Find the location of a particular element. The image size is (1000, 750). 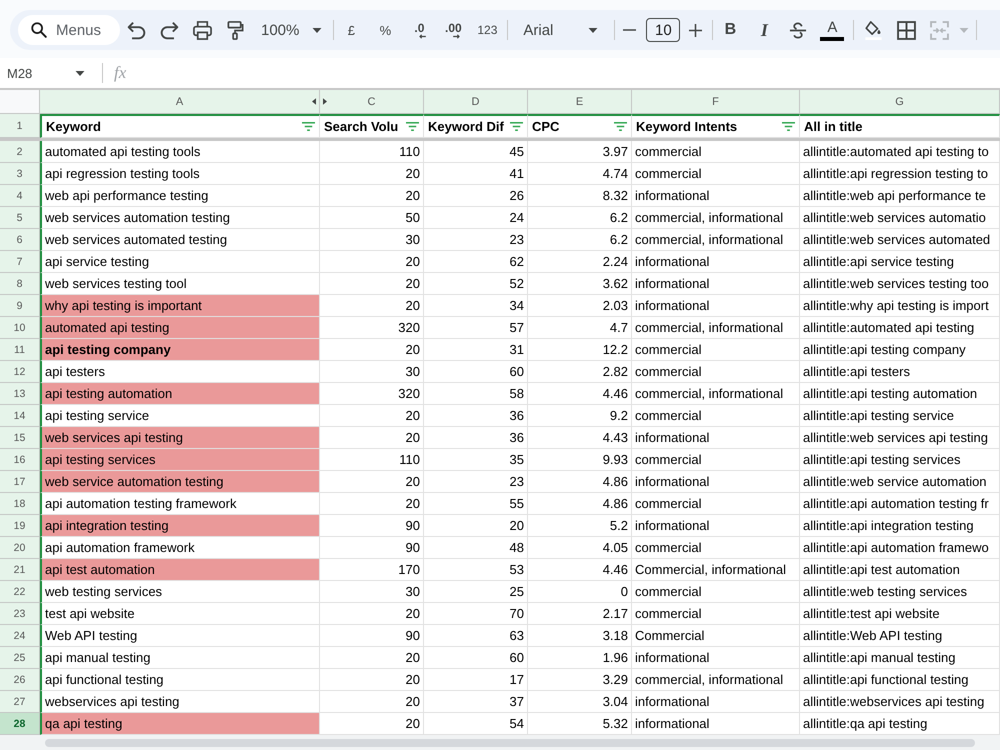

table-cell: web services api testing is located at coordinates (180, 438).